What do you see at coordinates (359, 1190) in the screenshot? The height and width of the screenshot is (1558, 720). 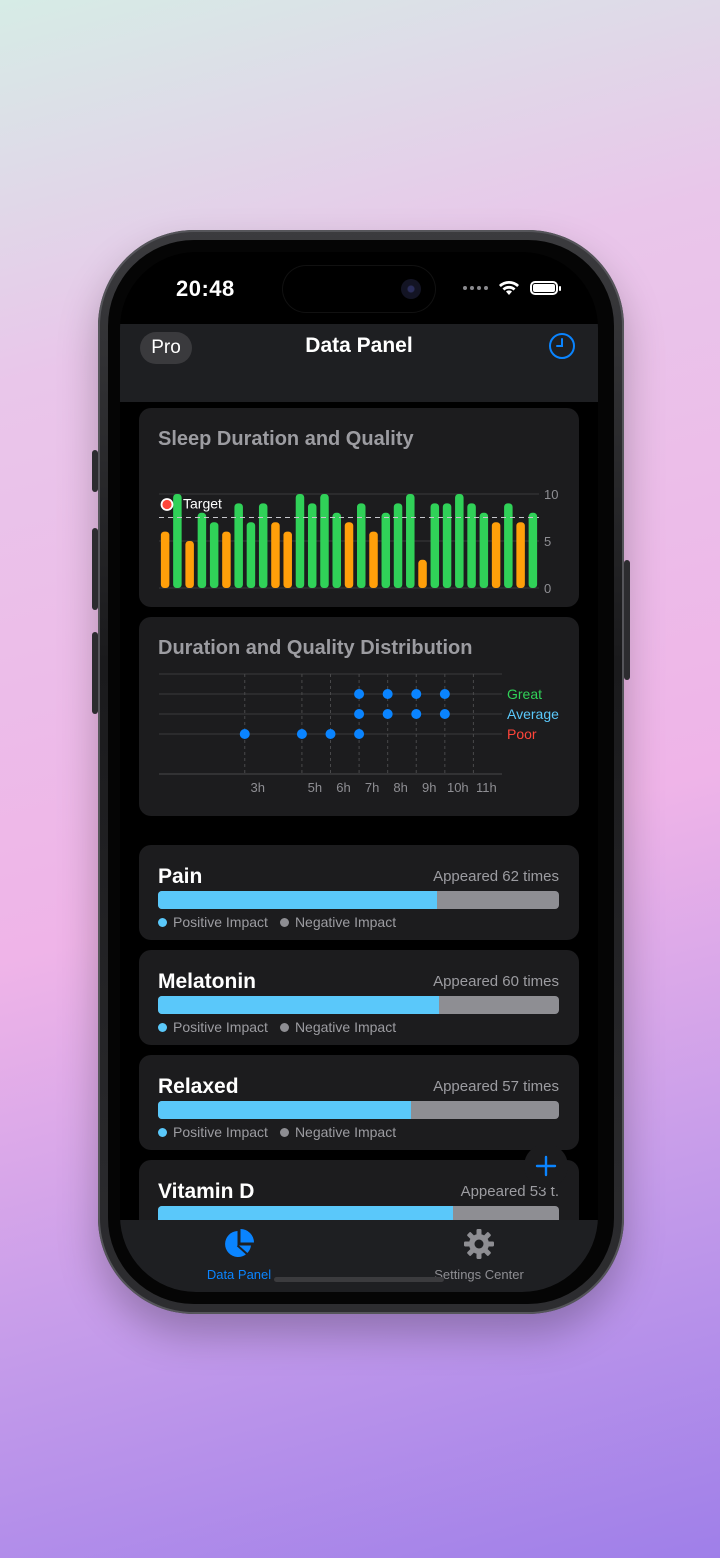 I see `factor-card: Vitamin D Appeared 53 t.` at bounding box center [359, 1190].